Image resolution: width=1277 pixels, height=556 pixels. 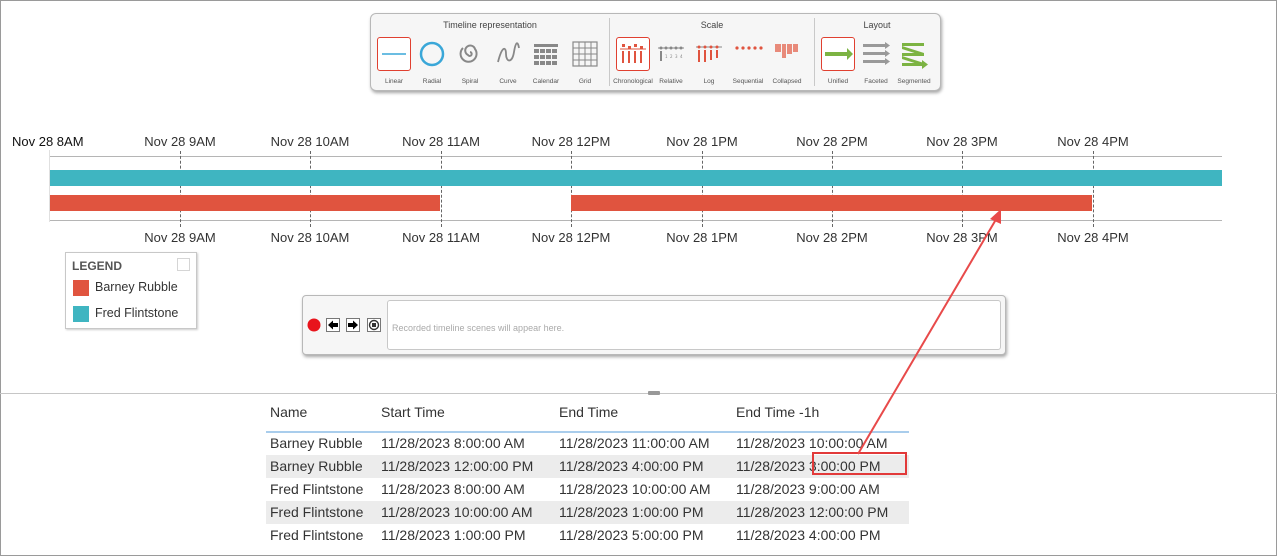 I want to click on scale-chronological-button: Chronological, so click(x=633, y=62).